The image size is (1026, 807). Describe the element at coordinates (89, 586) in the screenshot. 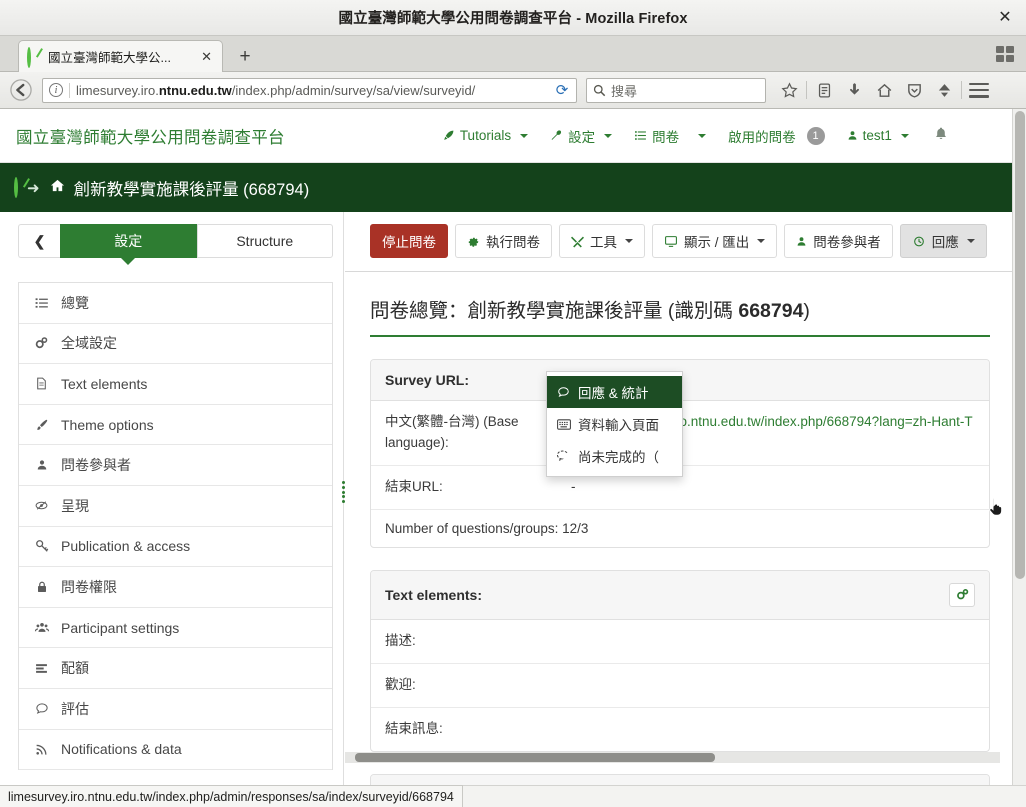

I see `sidebar-item-label: 問卷權限` at that location.